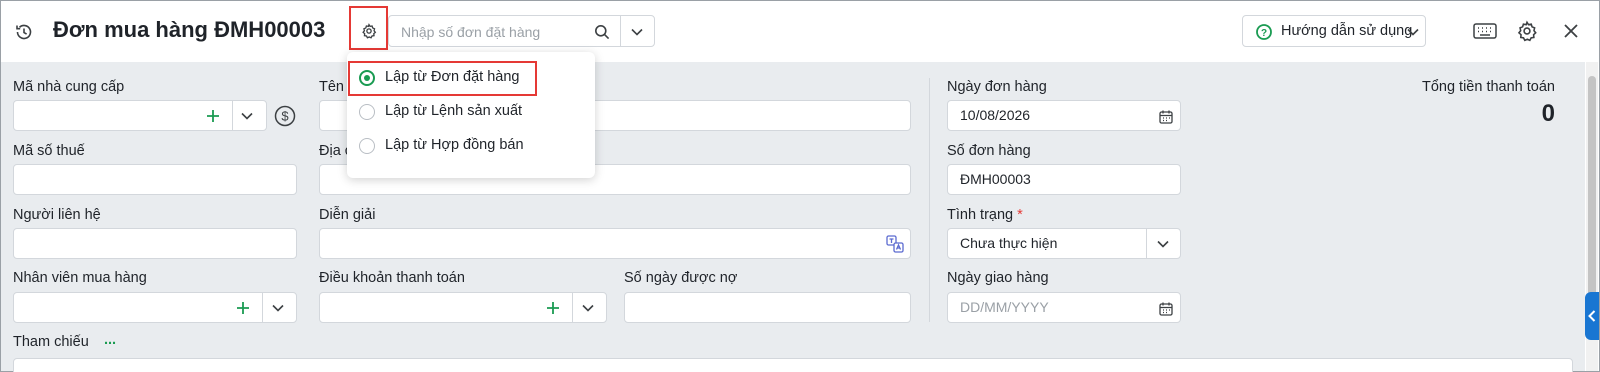 The width and height of the screenshot is (1600, 372). I want to click on tax-code-label: Mã số thuế, so click(49, 151).